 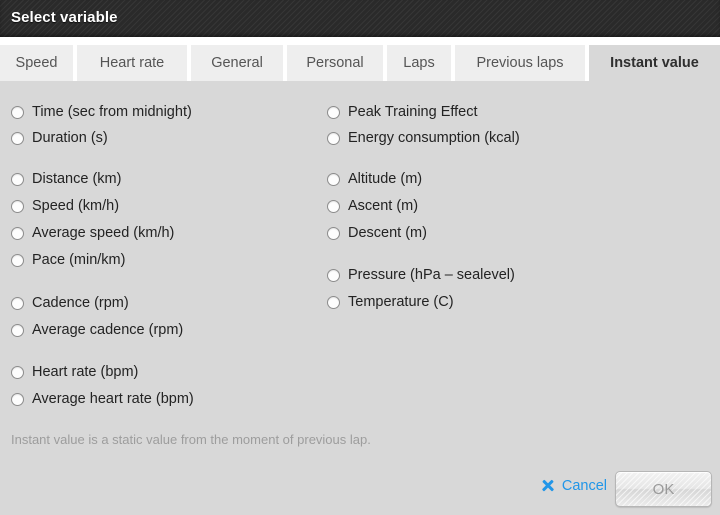 I want to click on radio-option: Altitude (m), so click(x=374, y=179).